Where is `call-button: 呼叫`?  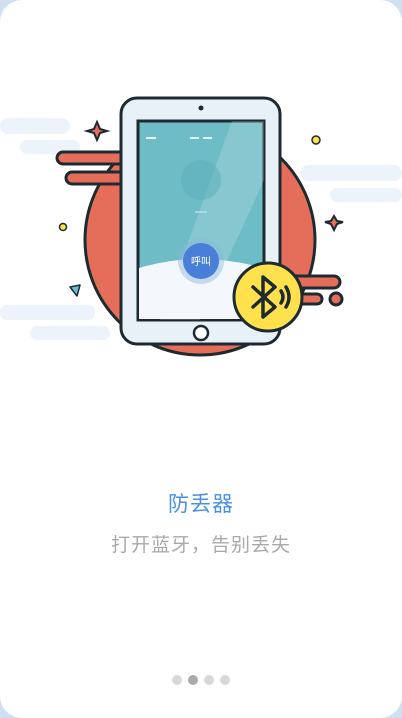
call-button: 呼叫 is located at coordinates (201, 261).